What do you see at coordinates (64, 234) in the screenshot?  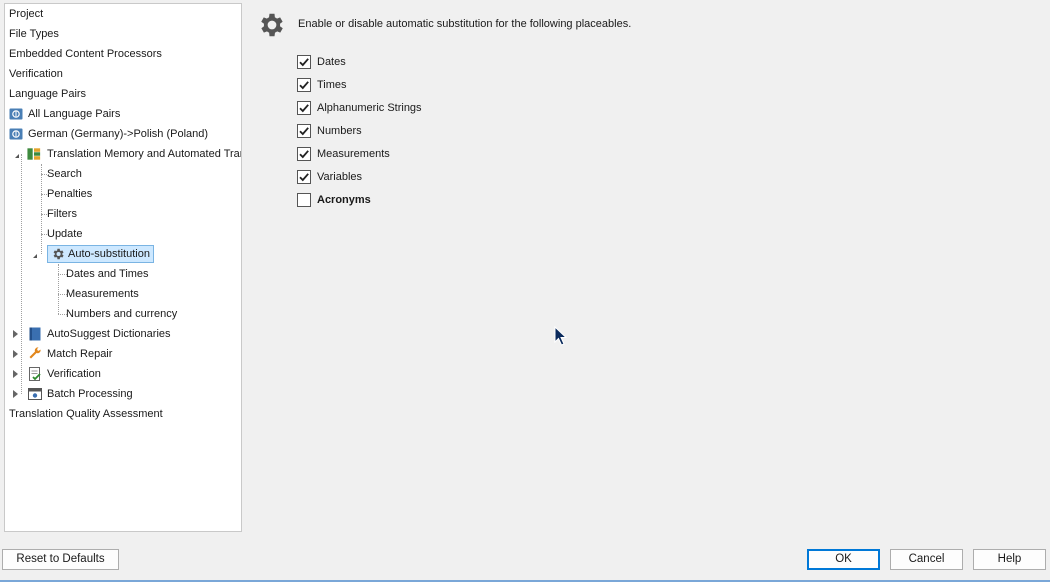 I see `tree-item-update: Update` at bounding box center [64, 234].